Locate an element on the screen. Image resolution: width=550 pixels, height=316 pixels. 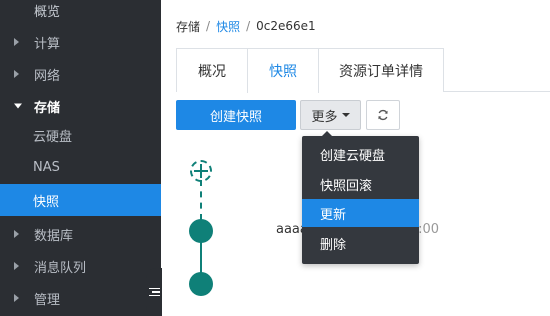
menu-item-label: 删除 is located at coordinates (333, 245).